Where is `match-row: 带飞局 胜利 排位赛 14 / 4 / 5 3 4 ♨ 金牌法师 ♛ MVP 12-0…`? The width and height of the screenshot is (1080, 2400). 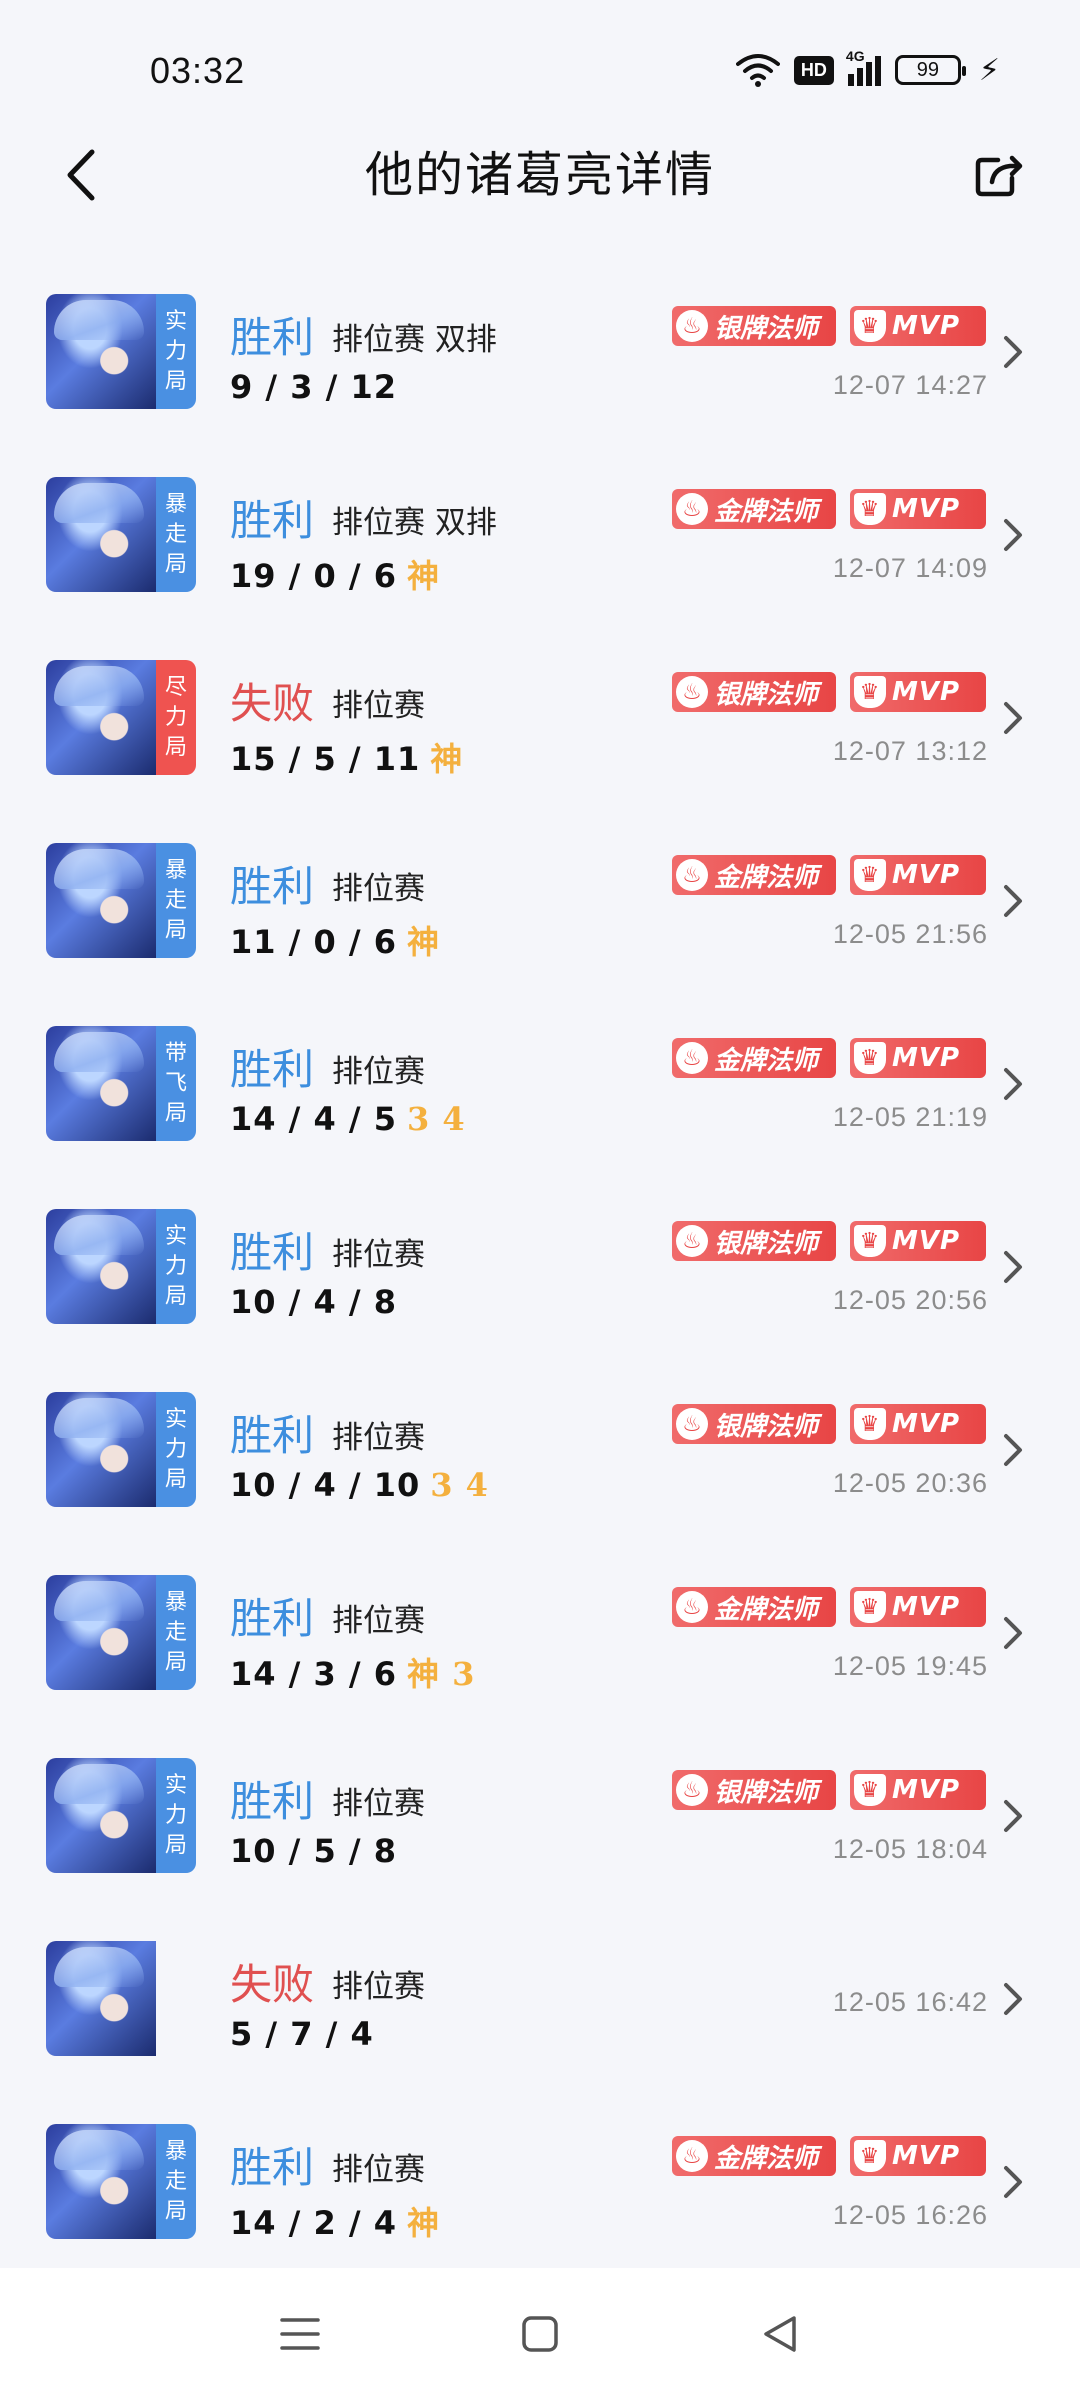
match-row: 带飞局 胜利 排位赛 14 / 4 / 5 3 4 ♨ 金牌法师 ♛ MVP 12-0… is located at coordinates (540, 1083).